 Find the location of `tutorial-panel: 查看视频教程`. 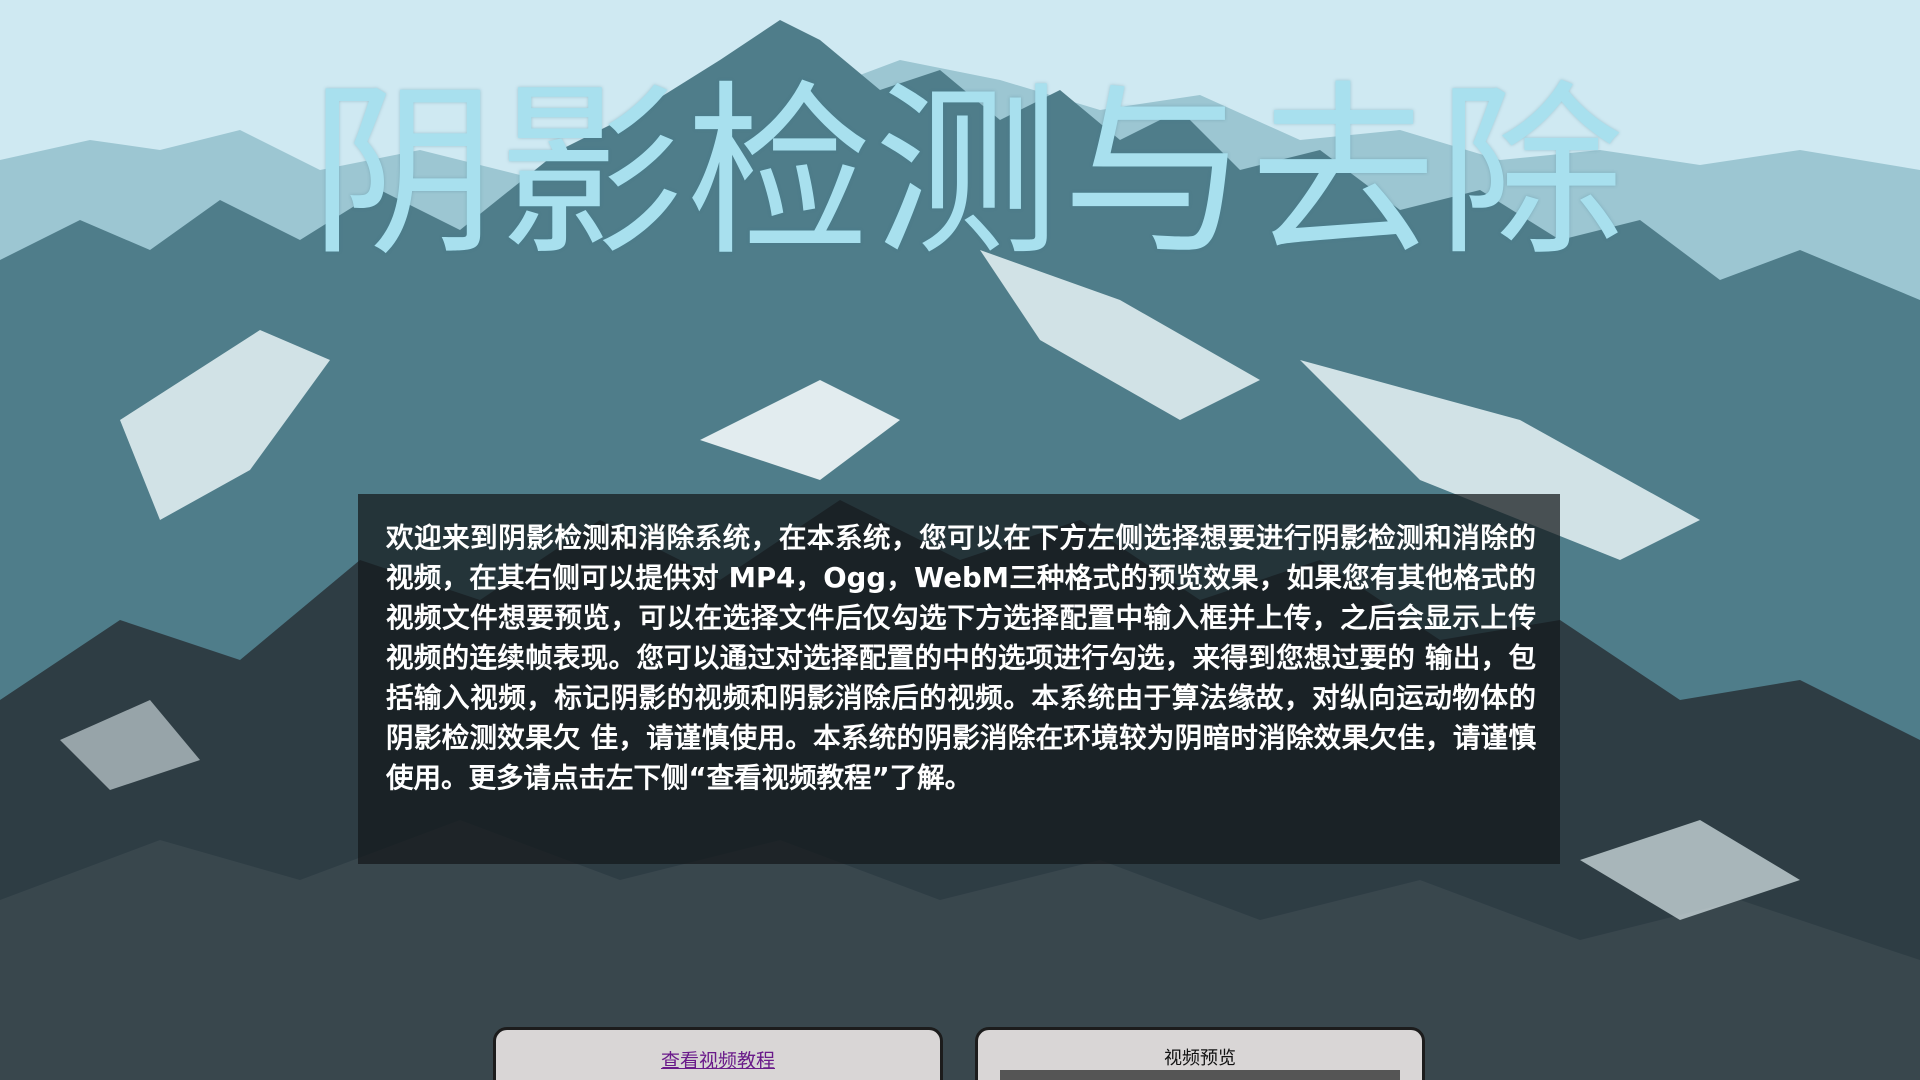

tutorial-panel: 查看视频教程 is located at coordinates (718, 1053).